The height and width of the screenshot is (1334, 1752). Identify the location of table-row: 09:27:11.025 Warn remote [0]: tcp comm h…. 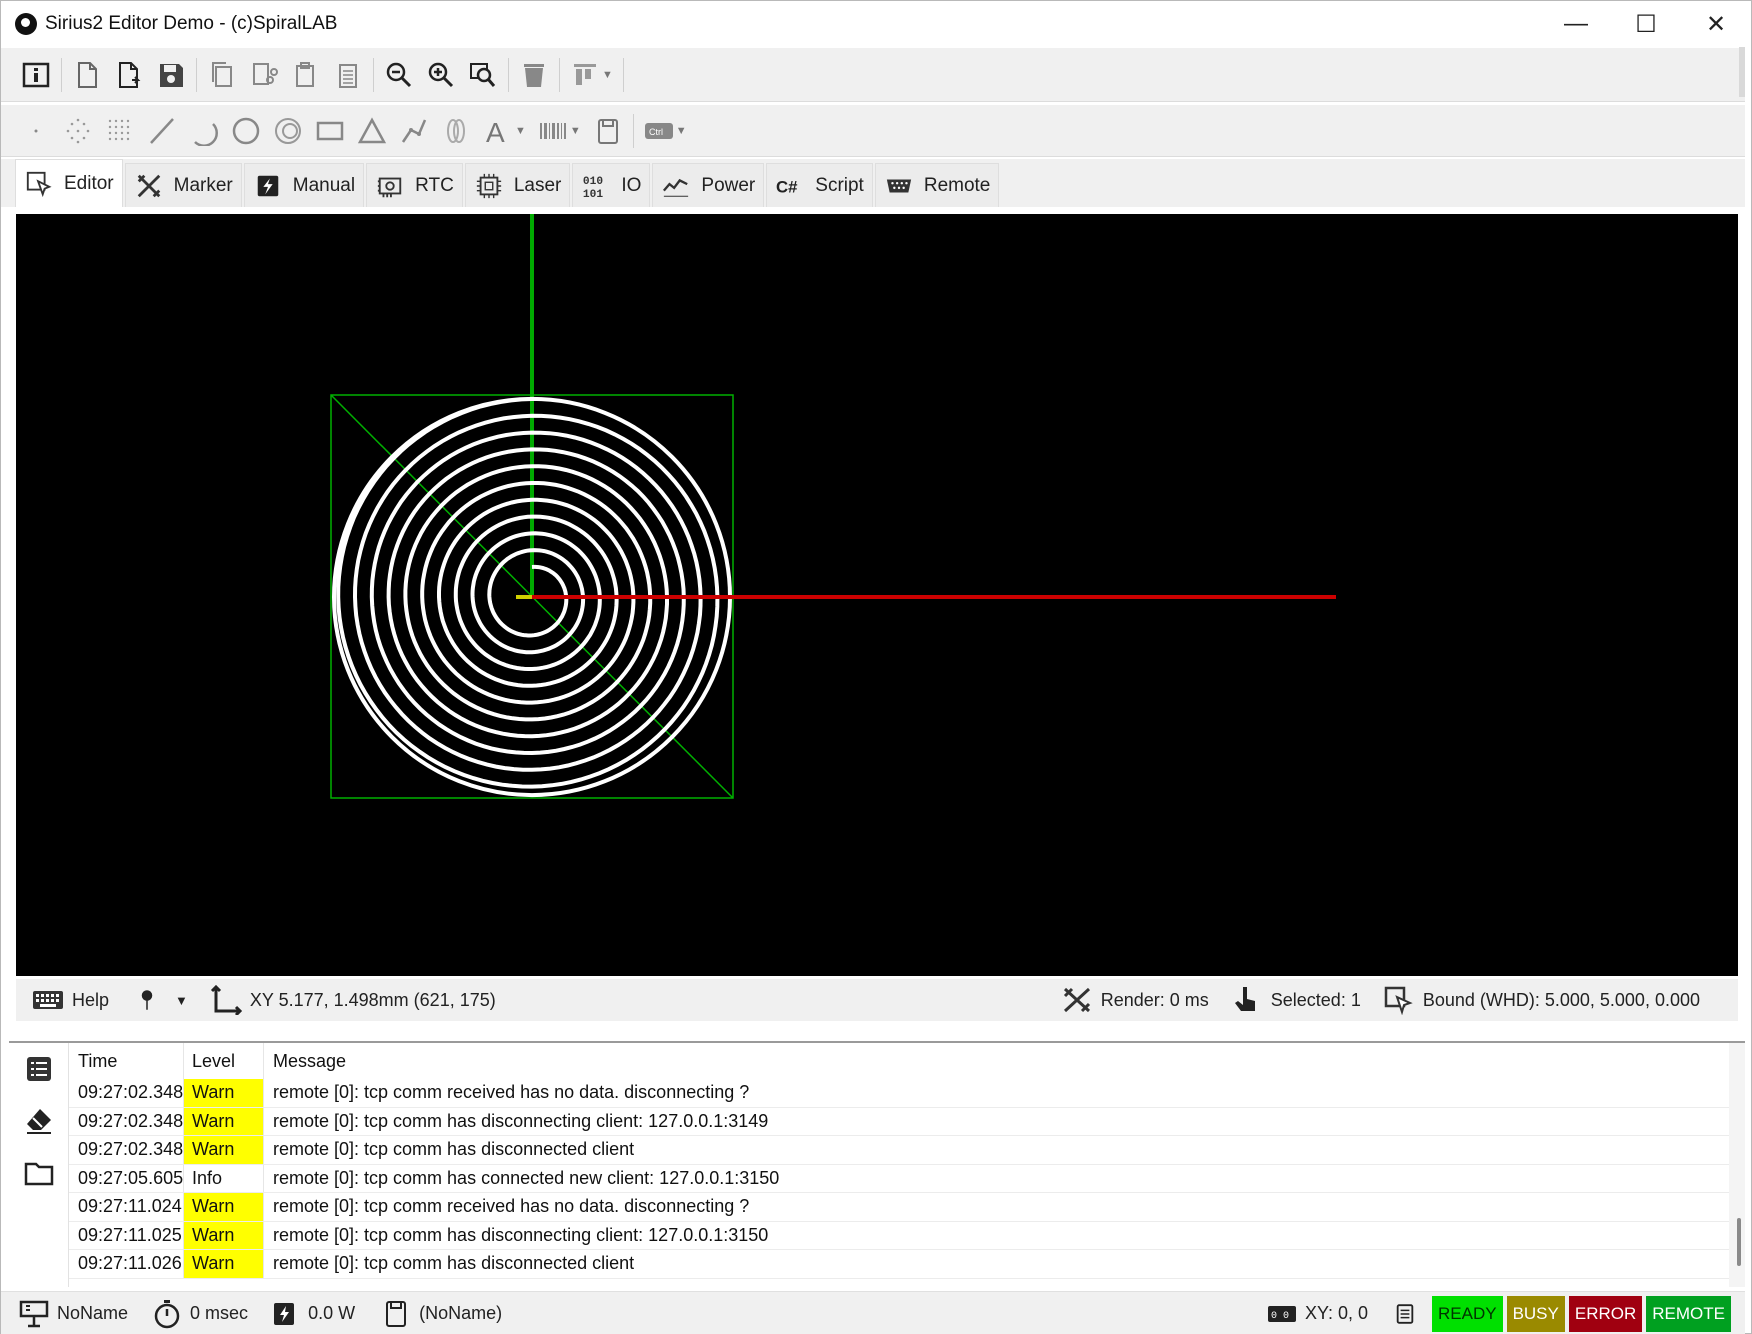
(899, 1235).